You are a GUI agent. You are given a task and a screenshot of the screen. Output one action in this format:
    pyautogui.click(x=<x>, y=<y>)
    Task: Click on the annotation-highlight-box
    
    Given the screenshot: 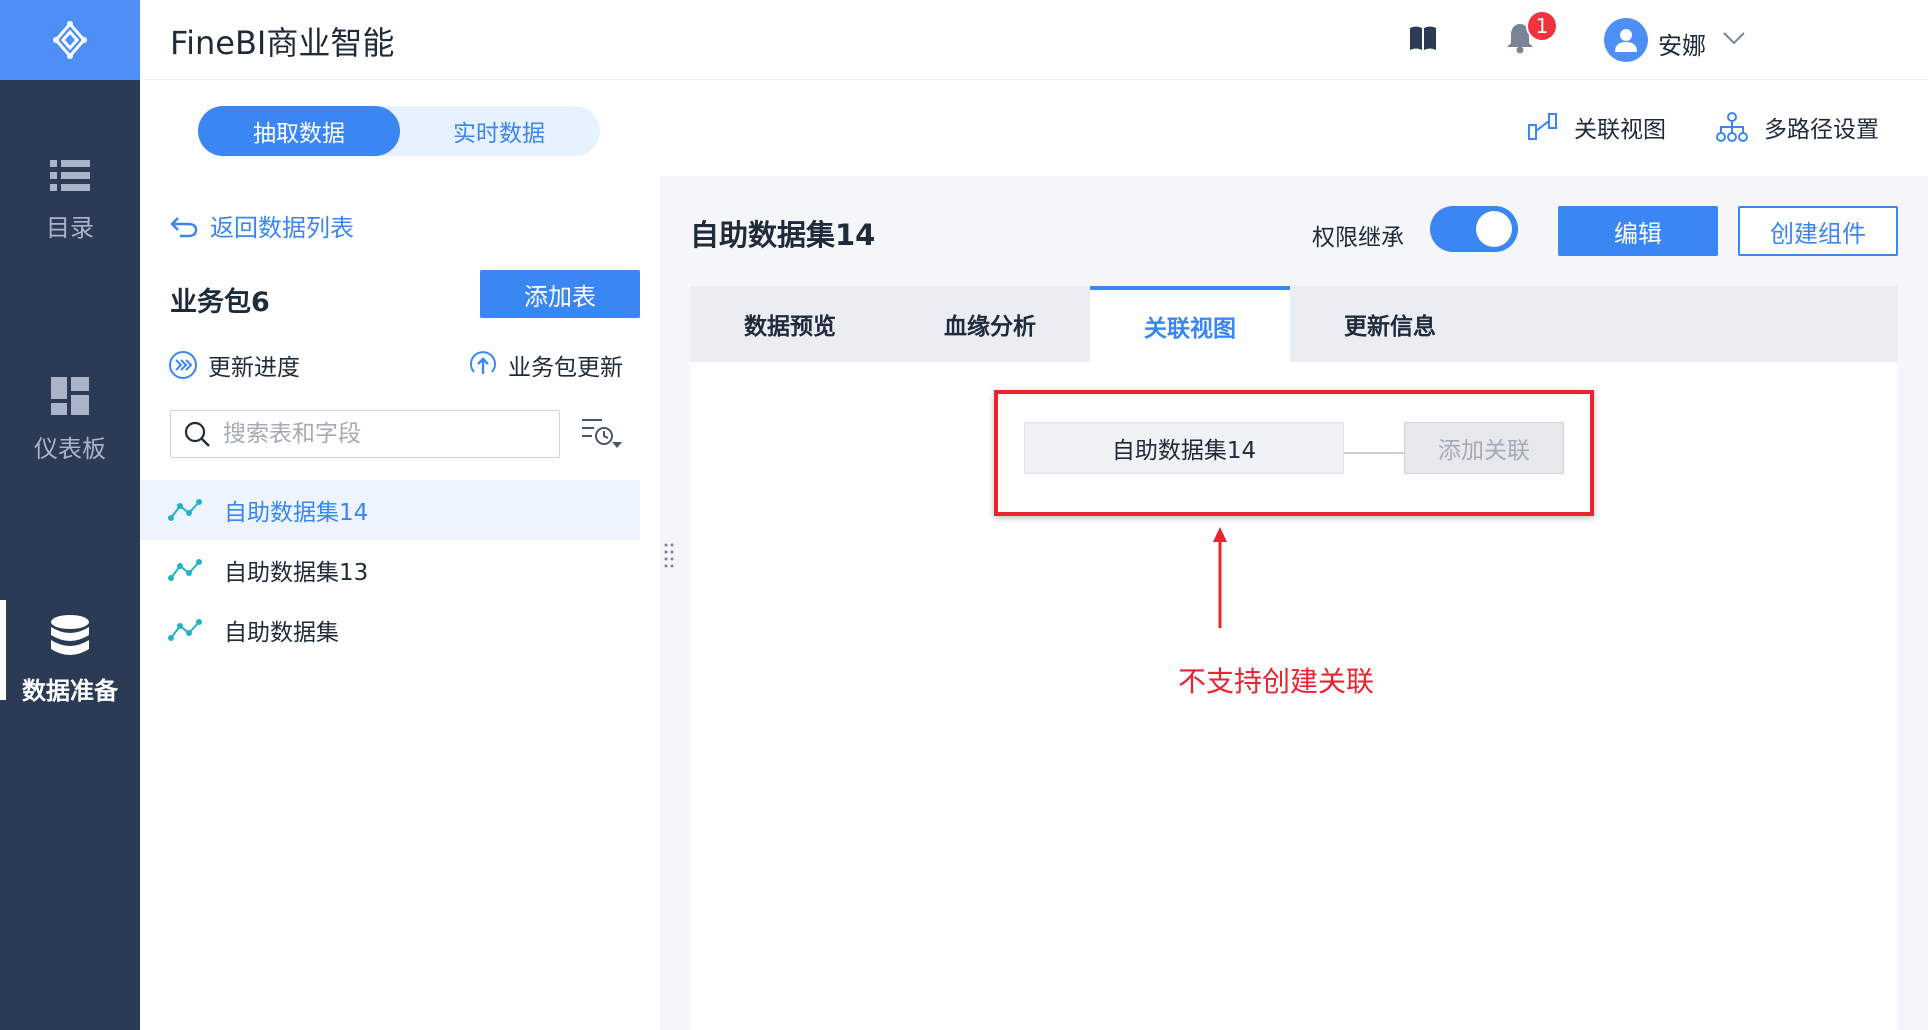 What is the action you would take?
    pyautogui.click(x=1294, y=453)
    